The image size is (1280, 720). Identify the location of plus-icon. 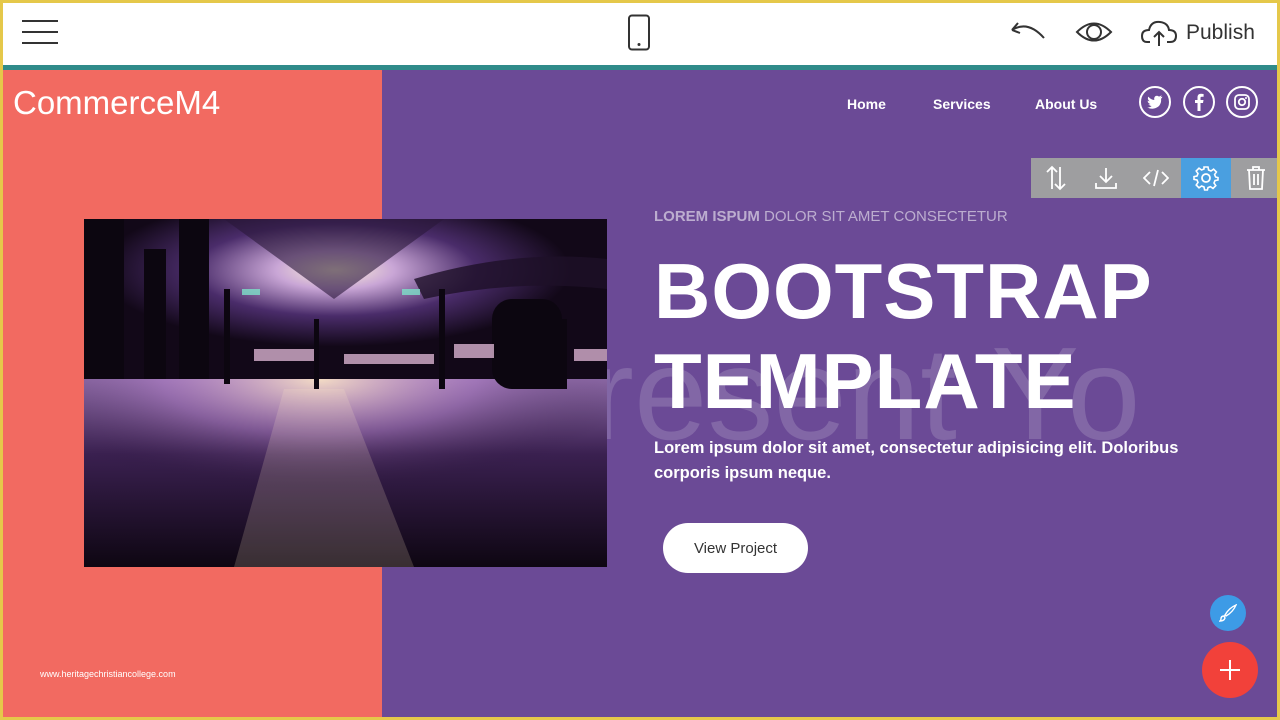
(1230, 670).